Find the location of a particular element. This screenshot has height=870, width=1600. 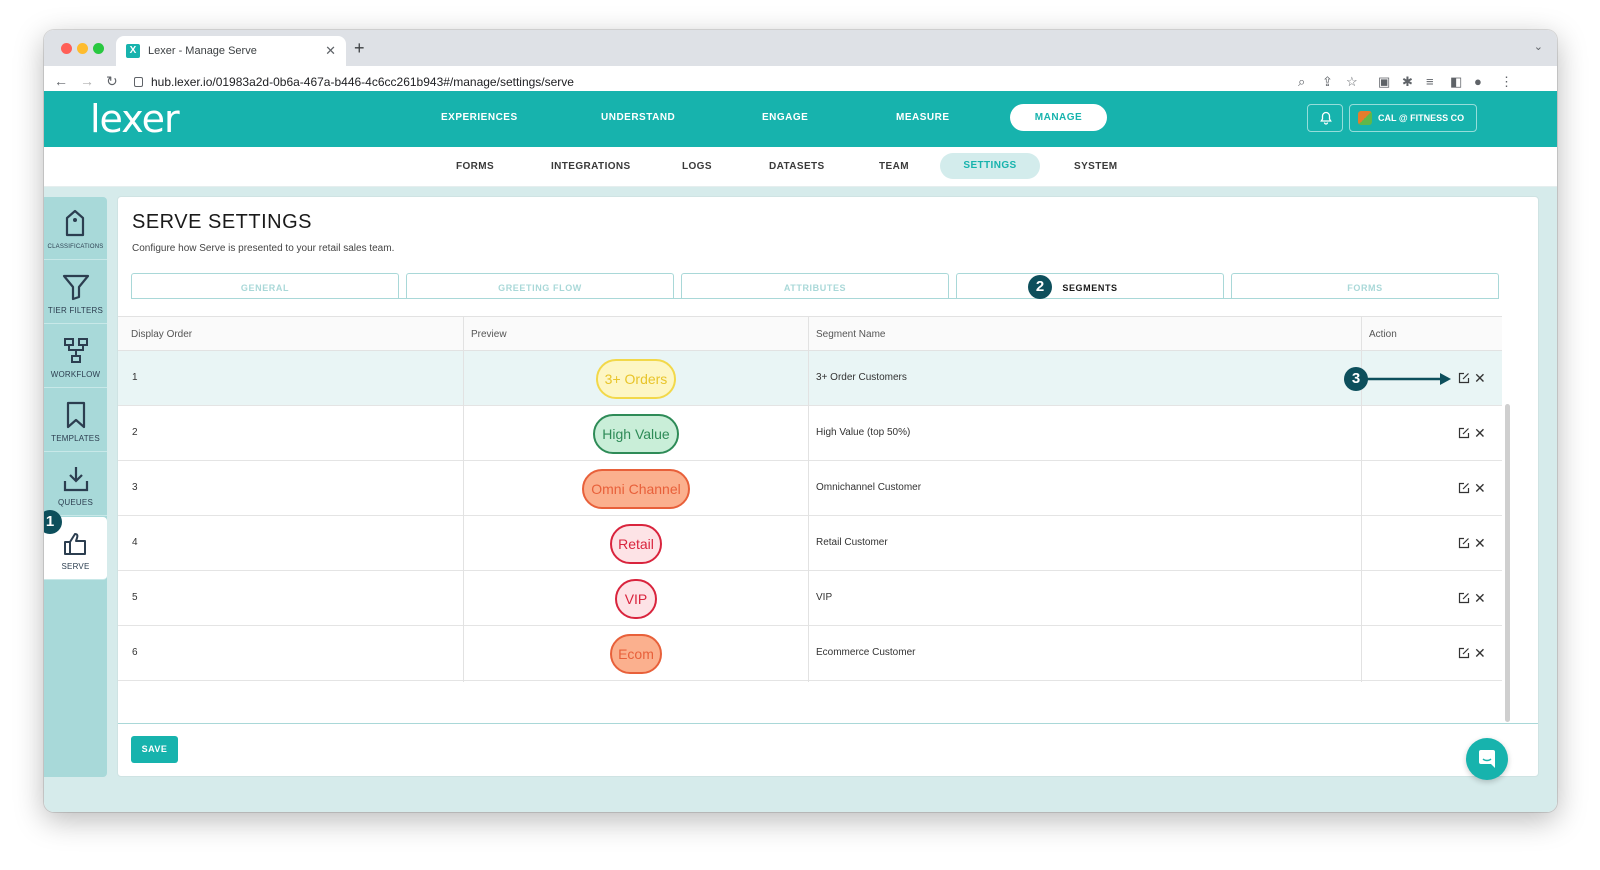

subnav-logs: LOGS is located at coordinates (697, 166).